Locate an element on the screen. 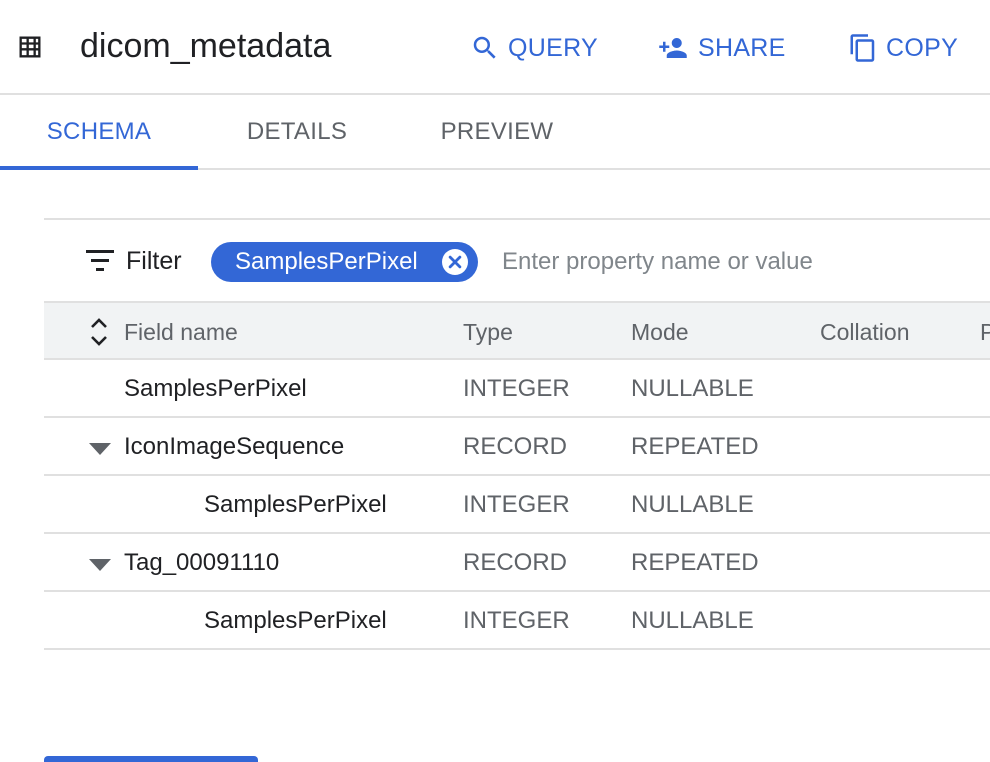  column-header-truncated: P is located at coordinates (985, 332).